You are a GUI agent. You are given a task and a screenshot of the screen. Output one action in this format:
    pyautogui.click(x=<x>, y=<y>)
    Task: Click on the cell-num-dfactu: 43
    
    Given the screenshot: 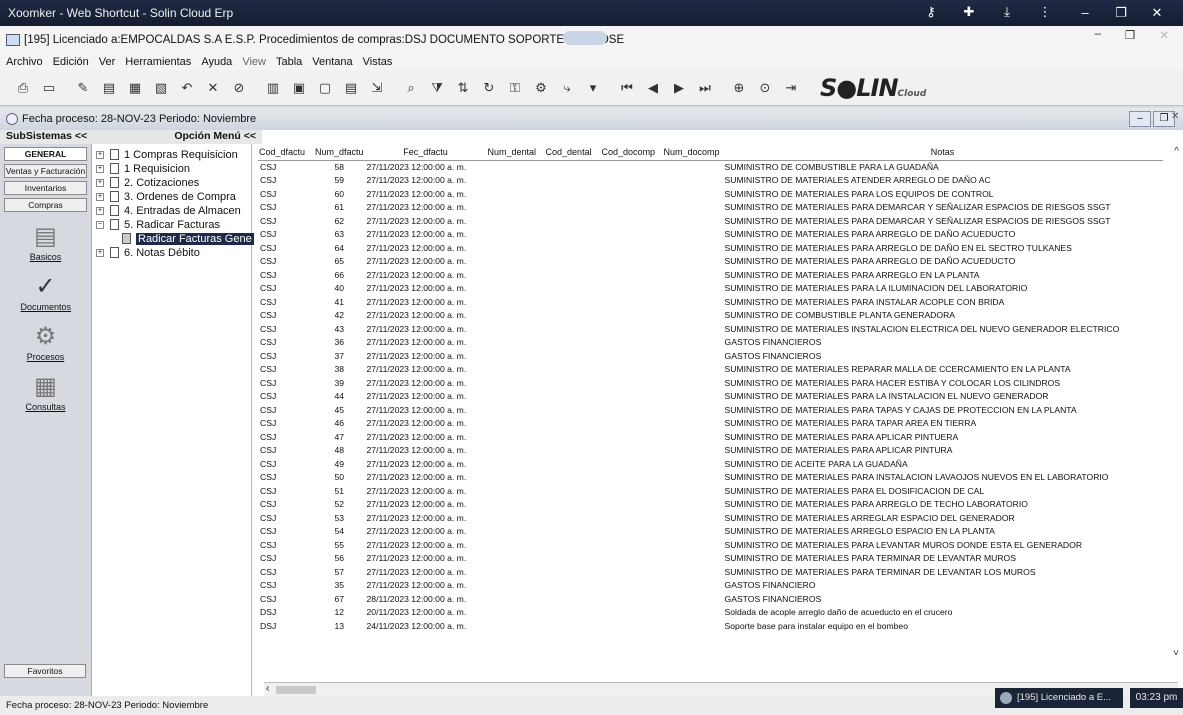 What is the action you would take?
    pyautogui.click(x=339, y=329)
    